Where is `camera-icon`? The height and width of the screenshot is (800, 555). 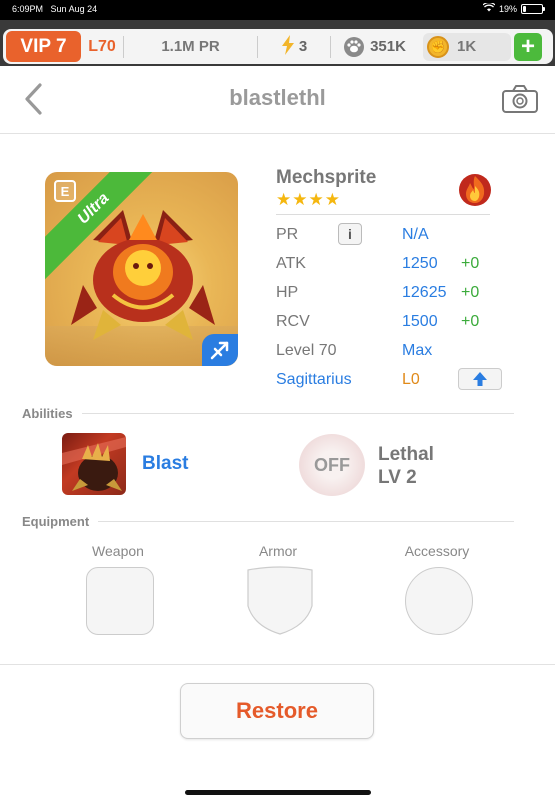 camera-icon is located at coordinates (520, 99).